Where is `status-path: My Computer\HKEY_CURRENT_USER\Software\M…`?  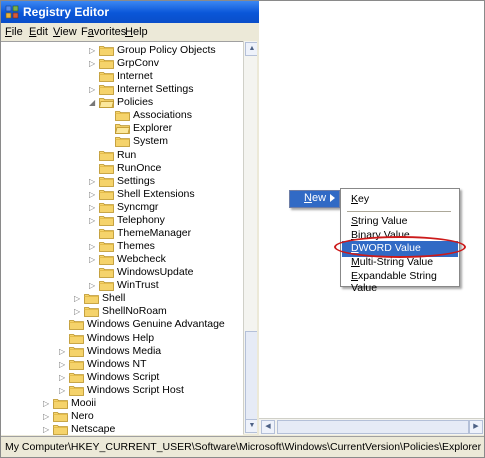
status-path: My Computer\HKEY_CURRENT_USER\Software\M… is located at coordinates (243, 447).